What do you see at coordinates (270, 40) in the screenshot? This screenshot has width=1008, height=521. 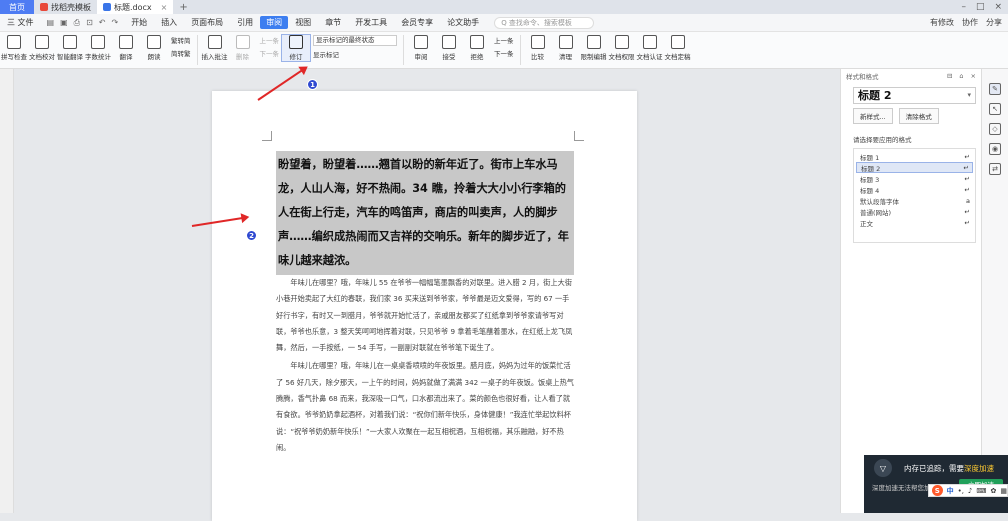 I see `prev-comment-button: 上一条` at bounding box center [270, 40].